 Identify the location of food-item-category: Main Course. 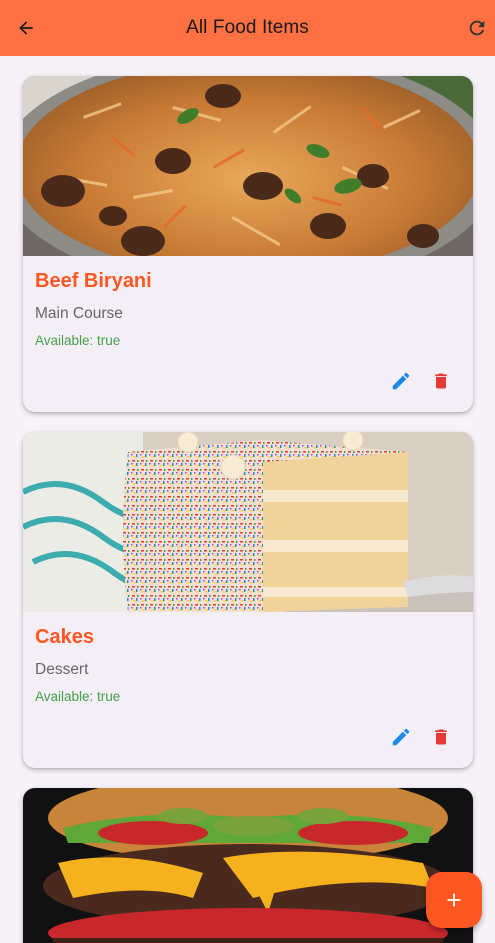
(79, 313).